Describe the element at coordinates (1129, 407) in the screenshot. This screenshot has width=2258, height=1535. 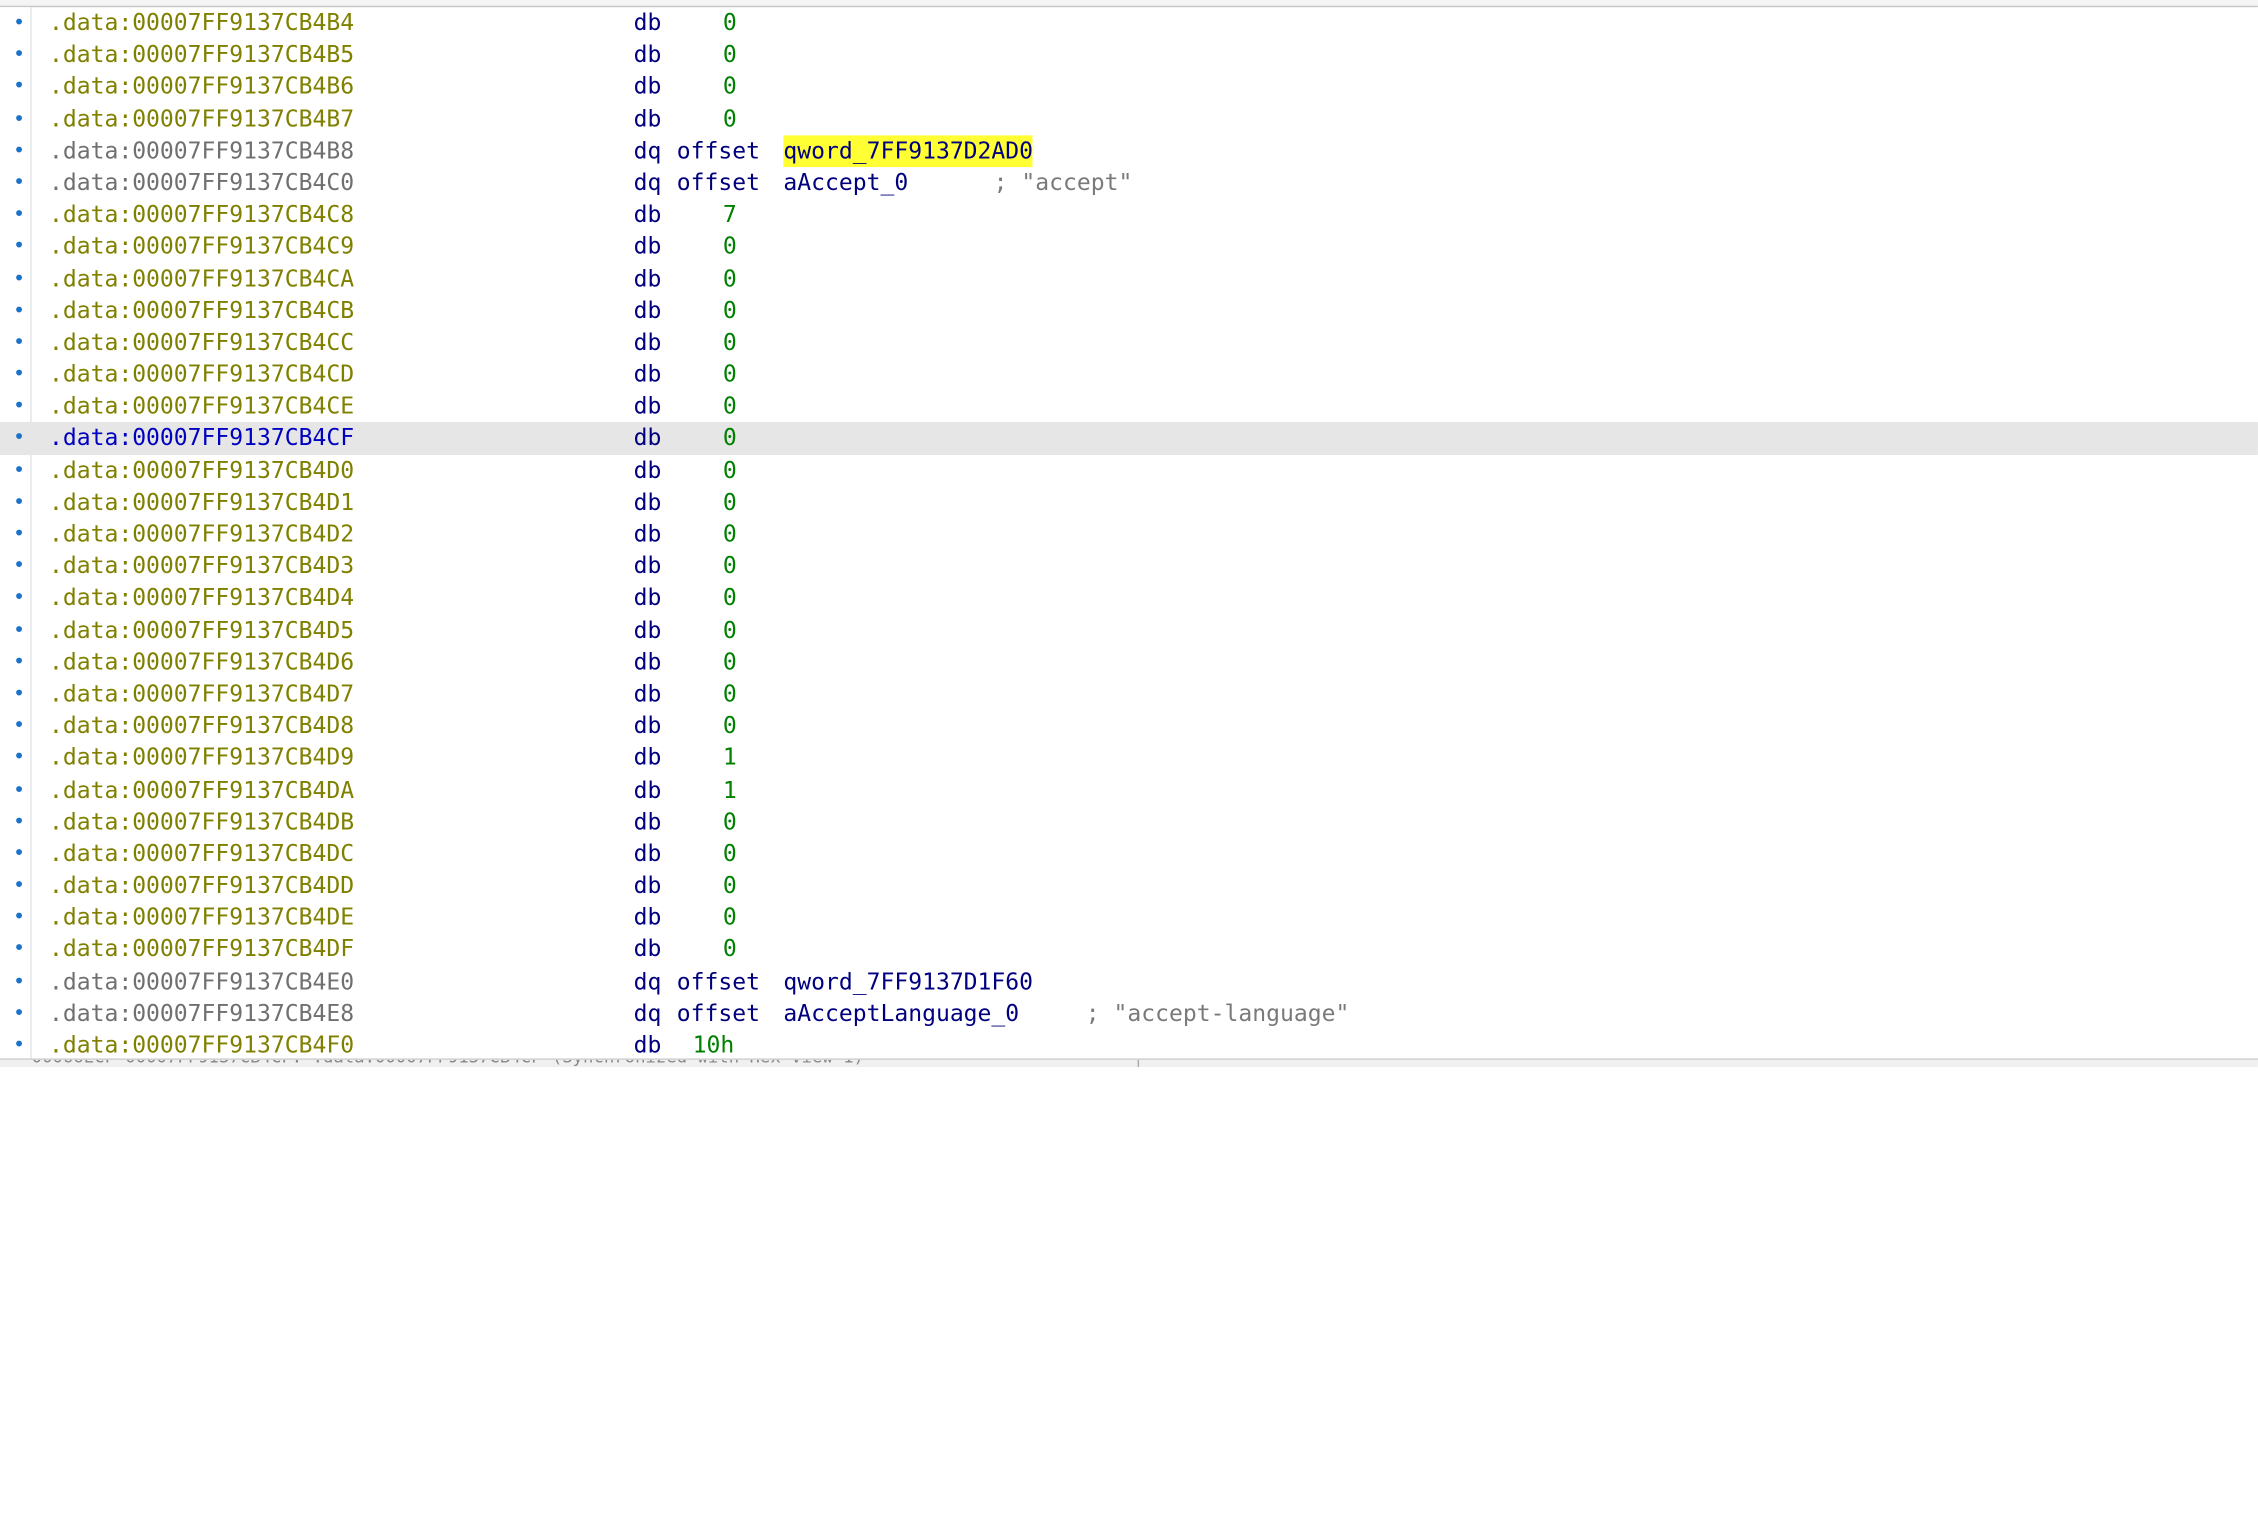
I see `listing-row: • .data:00007FF9137CB4CE db 0` at that location.